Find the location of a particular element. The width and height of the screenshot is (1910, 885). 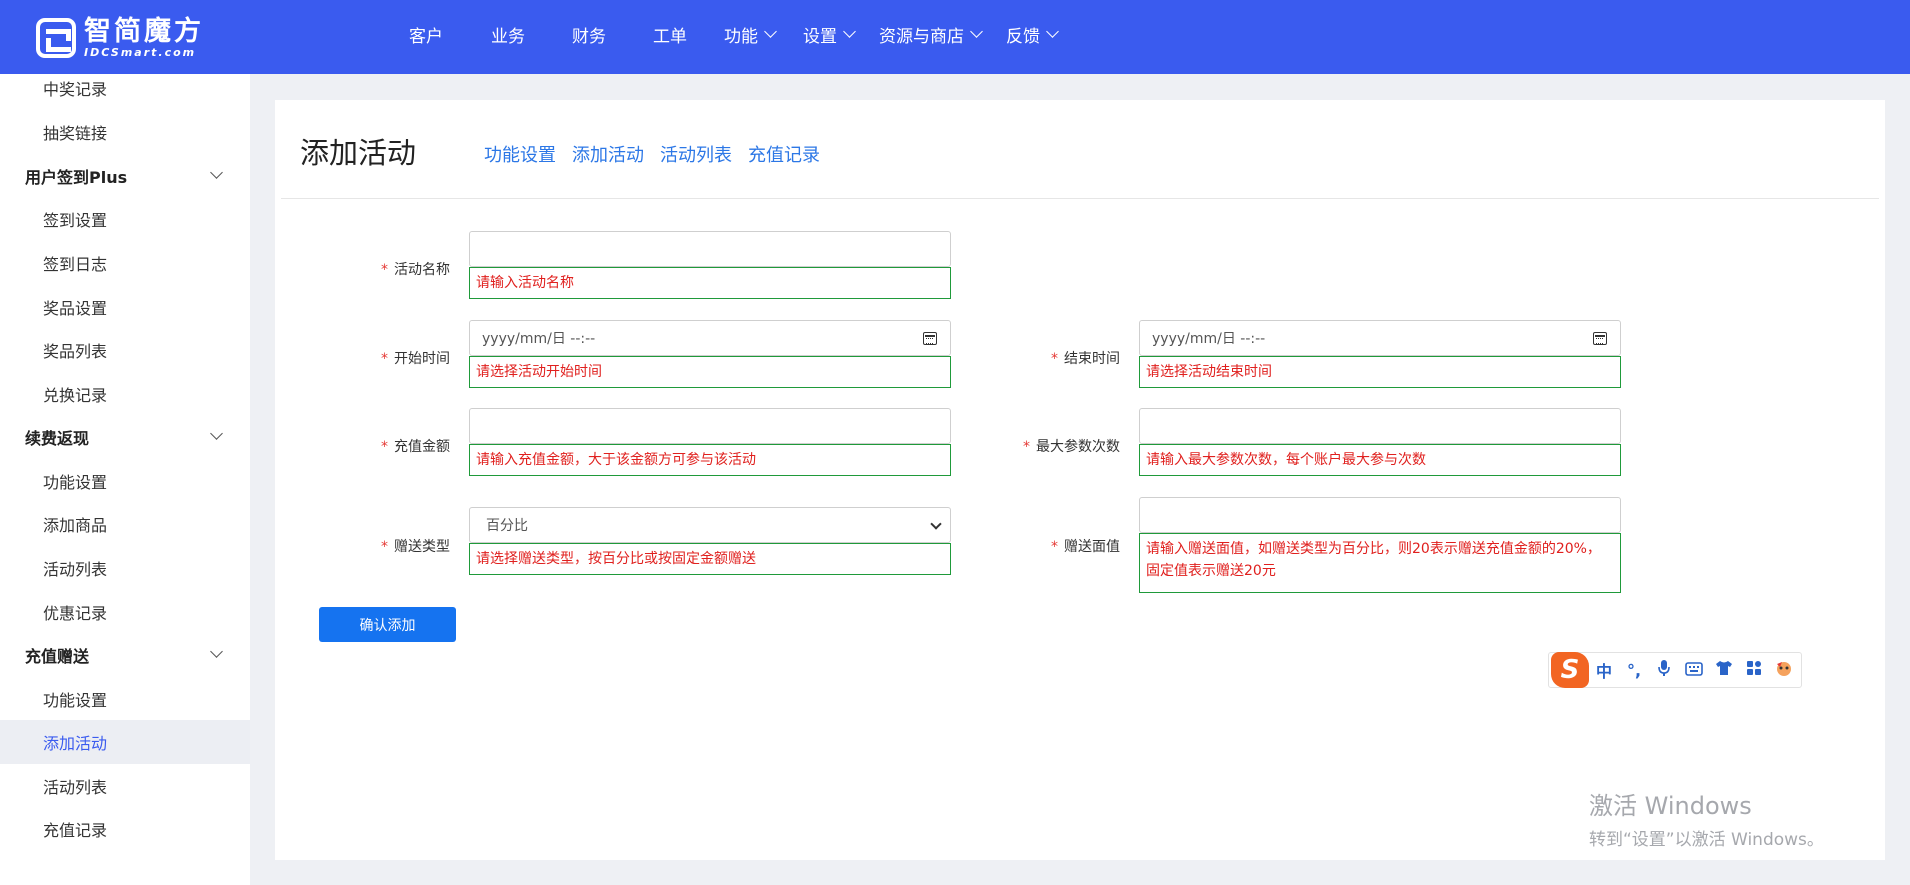

tab-feature-settings: 功能设置 is located at coordinates (520, 154).